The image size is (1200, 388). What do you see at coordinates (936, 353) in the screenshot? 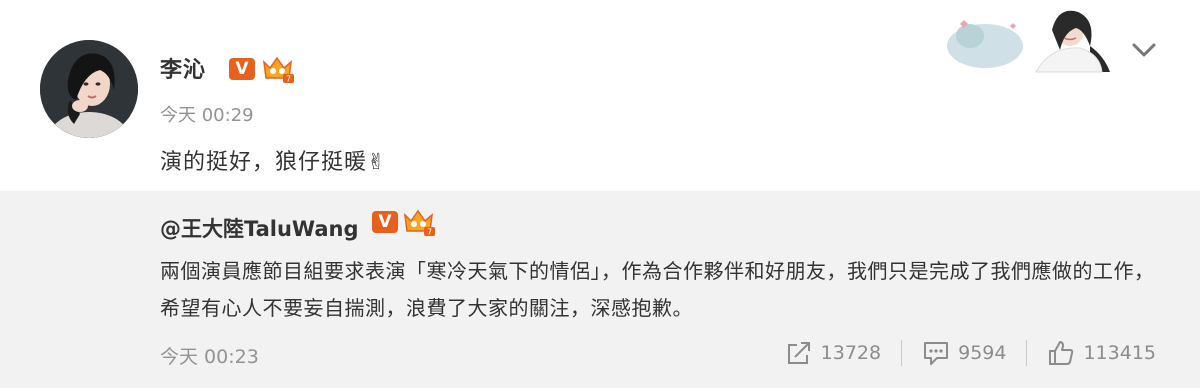
I see `comment-icon` at bounding box center [936, 353].